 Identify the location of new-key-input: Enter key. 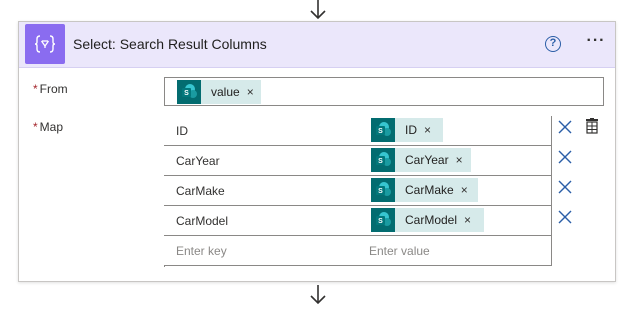
(261, 251).